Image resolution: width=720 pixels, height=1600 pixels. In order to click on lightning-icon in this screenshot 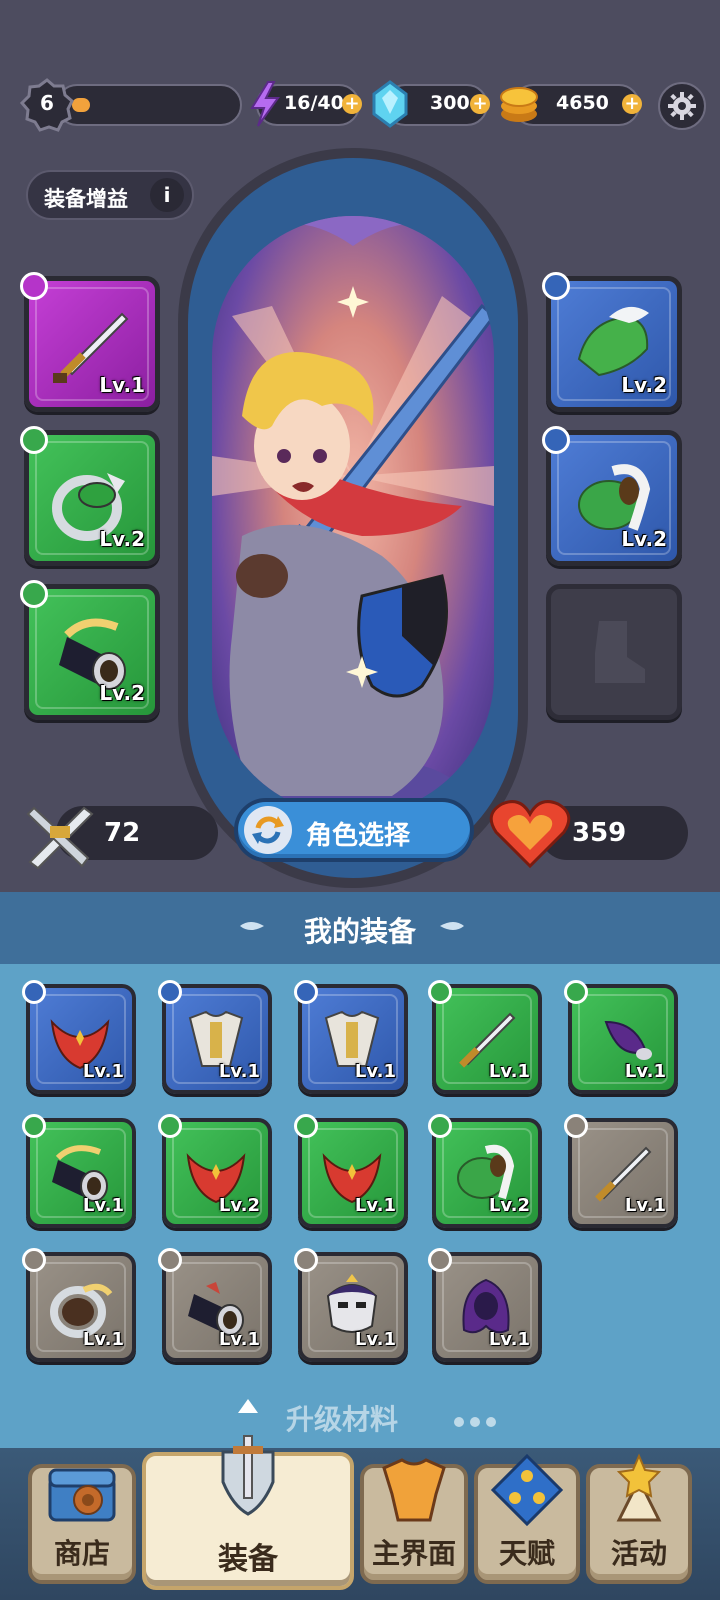, I will do `click(265, 106)`.